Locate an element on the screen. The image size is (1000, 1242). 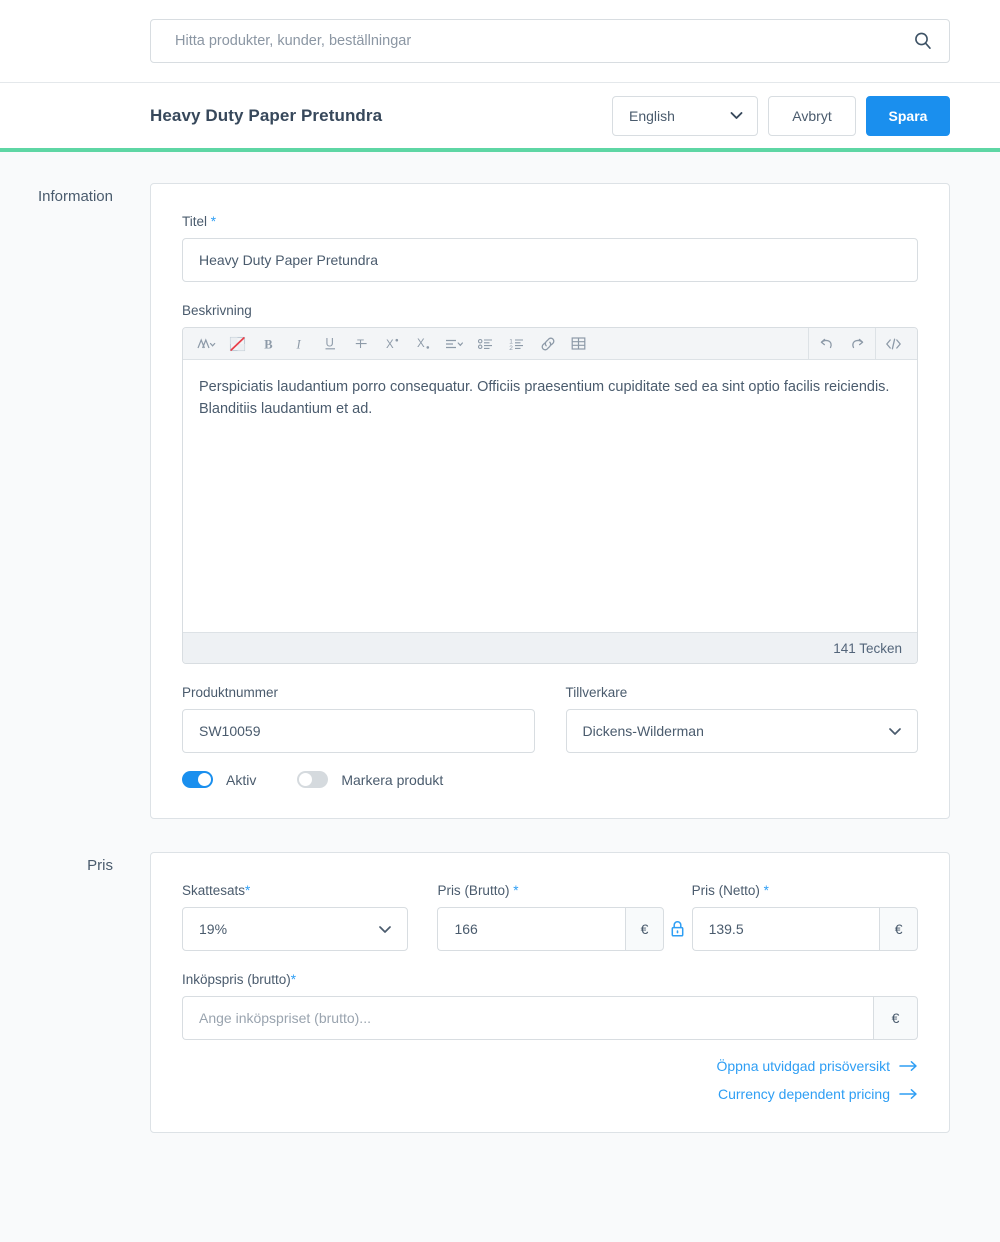
cancel-button: Avbryt is located at coordinates (812, 115).